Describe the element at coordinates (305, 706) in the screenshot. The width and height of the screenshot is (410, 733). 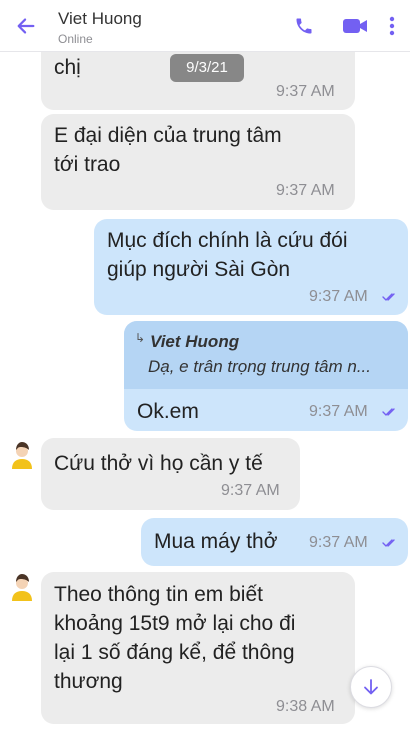
I see `message-time: 9:38 AM` at that location.